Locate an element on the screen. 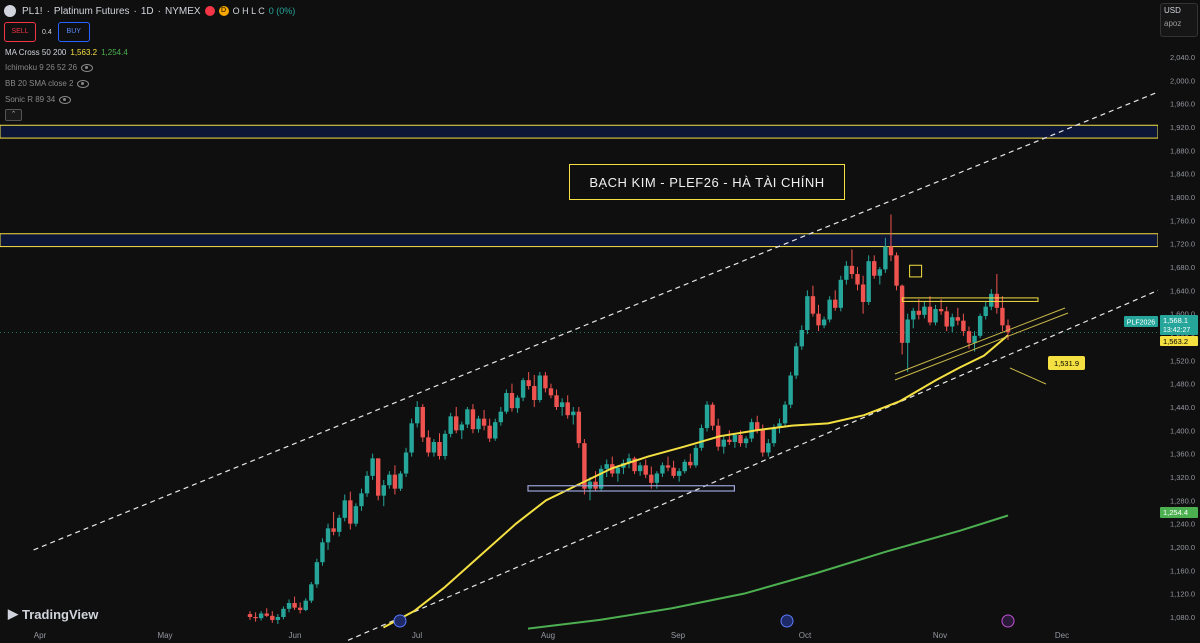 The width and height of the screenshot is (1200, 643). indicator-label: Sonic R 89 34 is located at coordinates (30, 99).